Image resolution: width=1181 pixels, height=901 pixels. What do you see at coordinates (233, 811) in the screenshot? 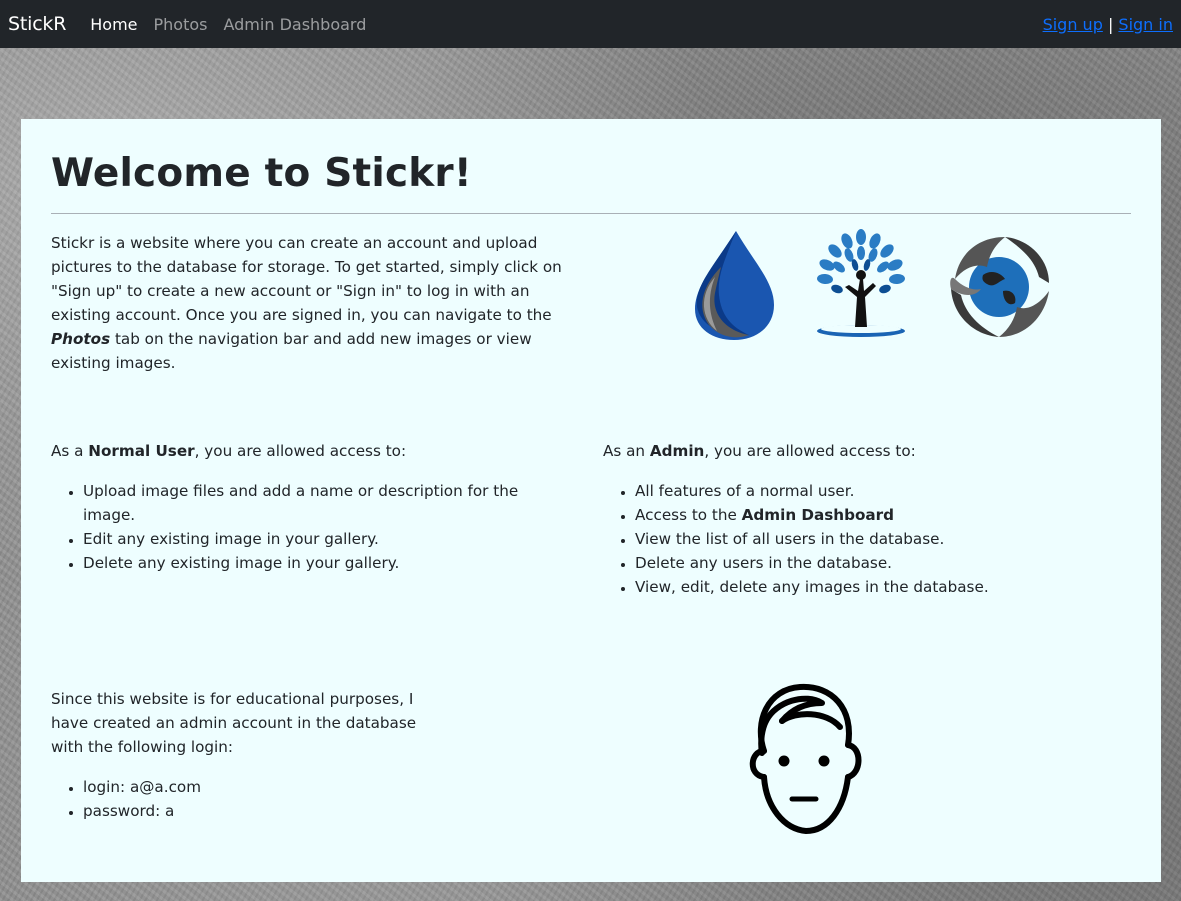
I see `credential-password: password: a` at bounding box center [233, 811].